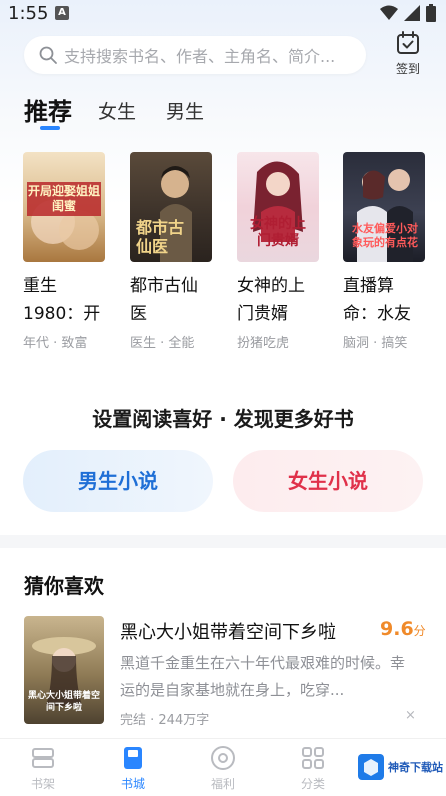 The width and height of the screenshot is (446, 796). Describe the element at coordinates (389, 12) in the screenshot. I see `wifi-icon` at that location.